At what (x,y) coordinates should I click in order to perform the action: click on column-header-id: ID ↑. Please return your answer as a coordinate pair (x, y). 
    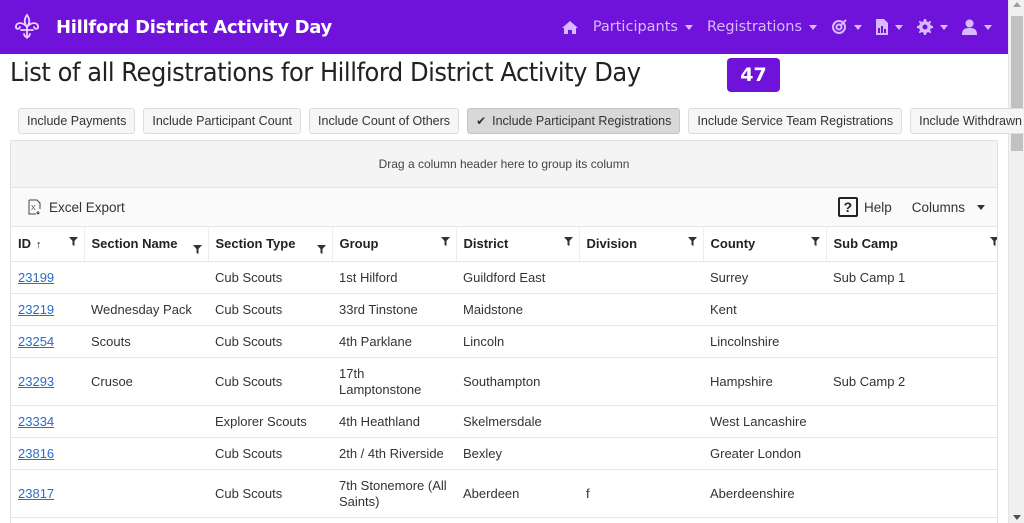
    Looking at the image, I should click on (48, 244).